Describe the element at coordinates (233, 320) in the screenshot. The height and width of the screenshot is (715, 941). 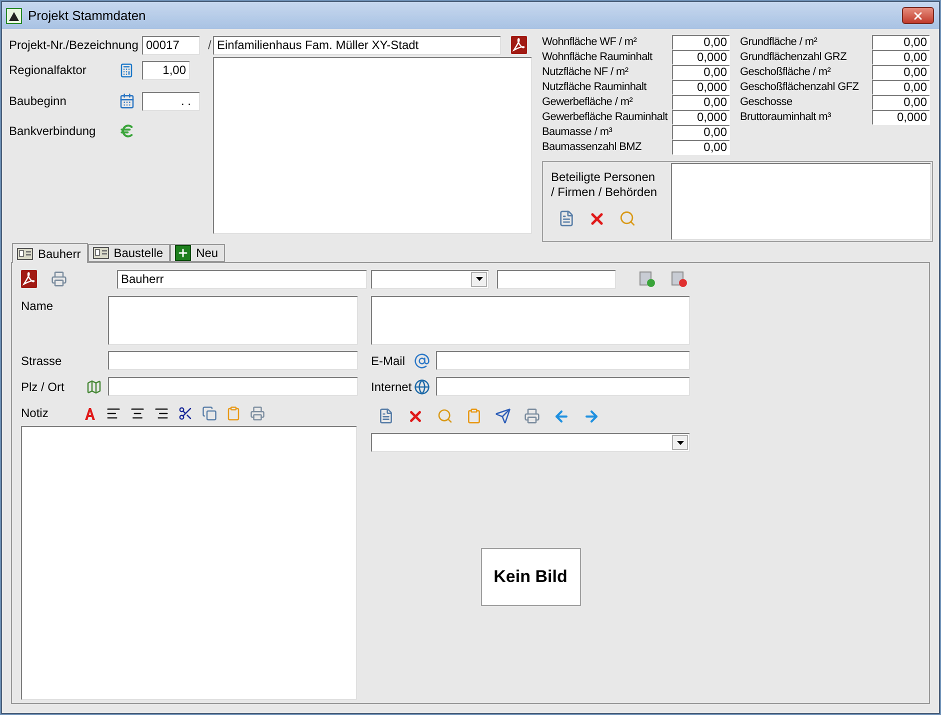
I see `name-field` at that location.